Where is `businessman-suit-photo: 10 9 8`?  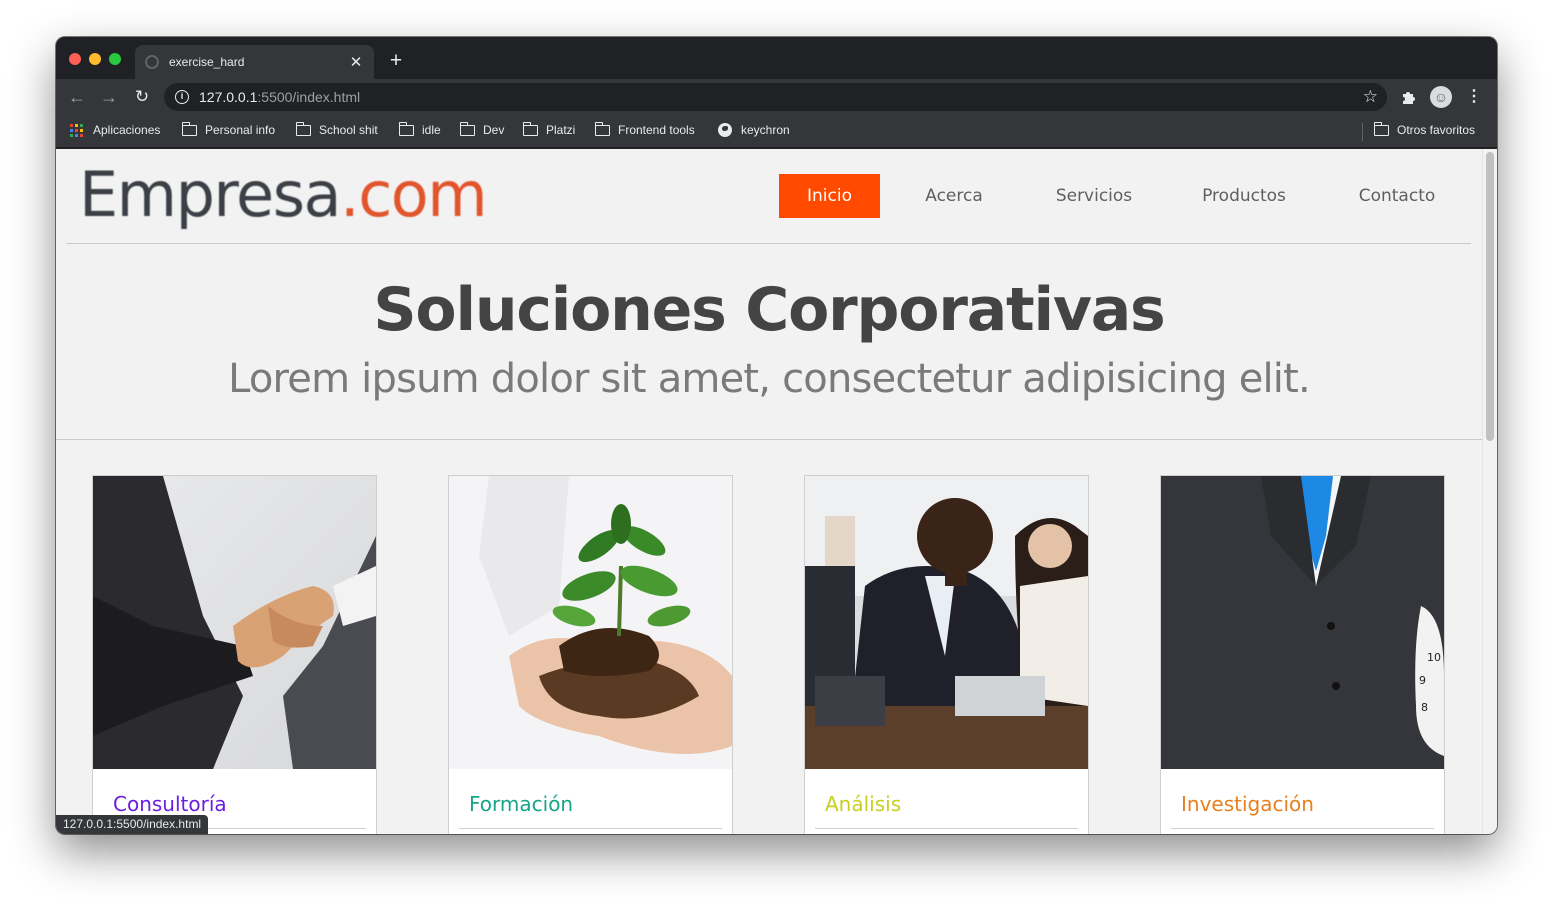 businessman-suit-photo: 10 9 8 is located at coordinates (1302, 622).